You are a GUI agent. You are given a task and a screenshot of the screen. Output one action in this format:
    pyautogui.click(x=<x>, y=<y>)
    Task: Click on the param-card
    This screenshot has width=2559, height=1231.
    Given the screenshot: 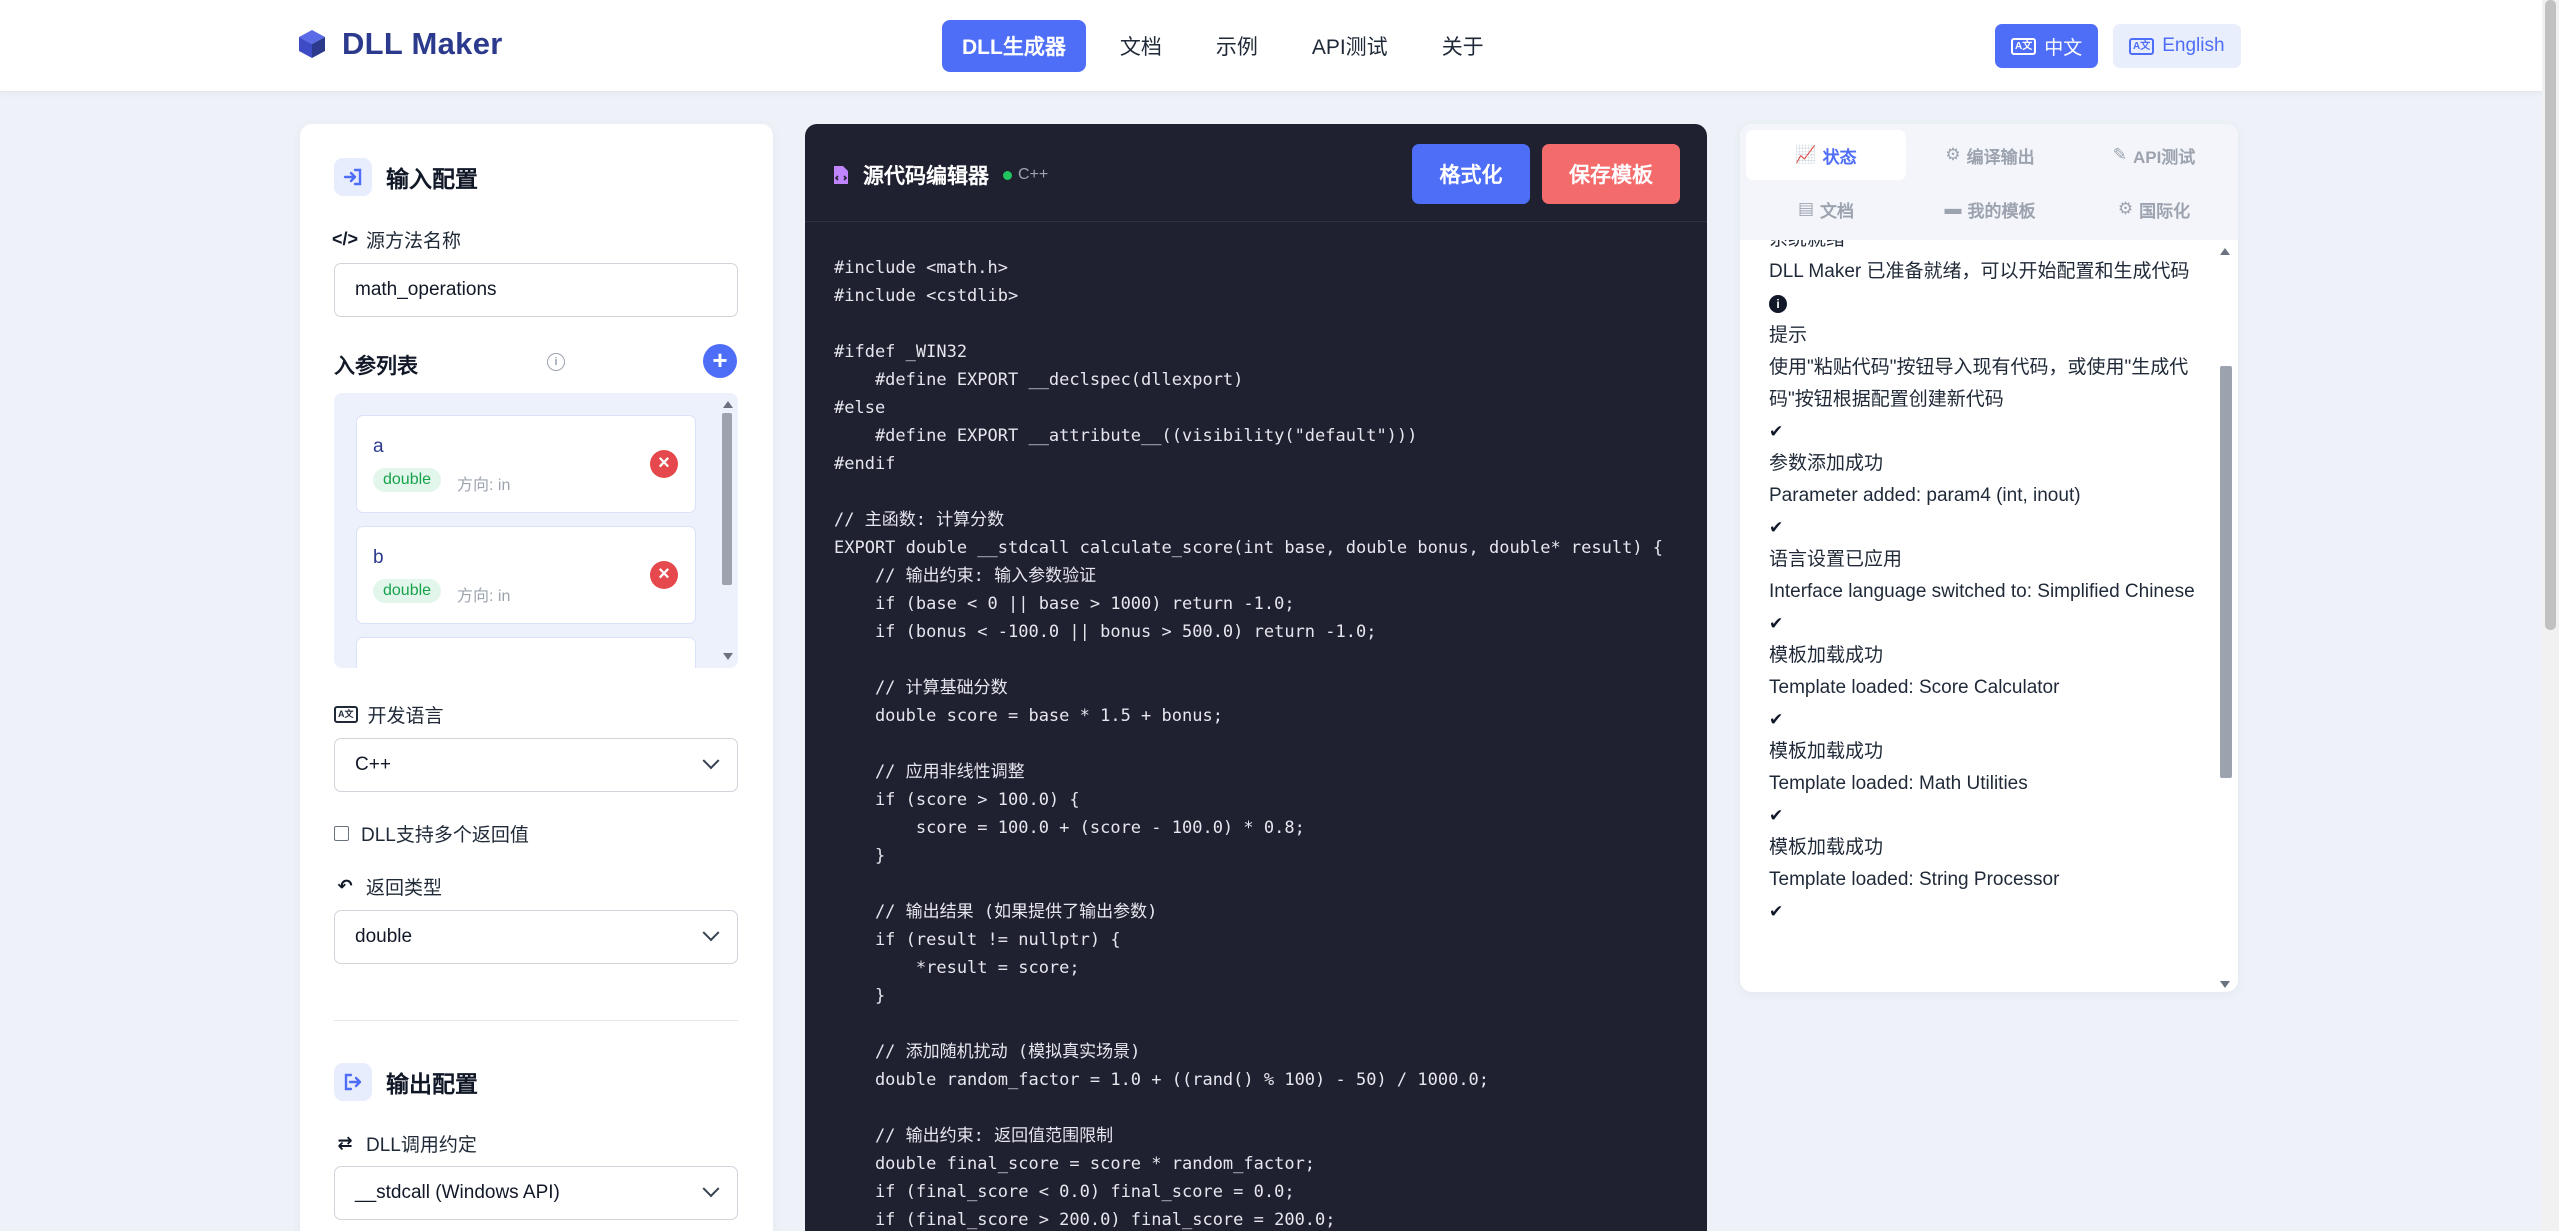 What is the action you would take?
    pyautogui.click(x=526, y=652)
    